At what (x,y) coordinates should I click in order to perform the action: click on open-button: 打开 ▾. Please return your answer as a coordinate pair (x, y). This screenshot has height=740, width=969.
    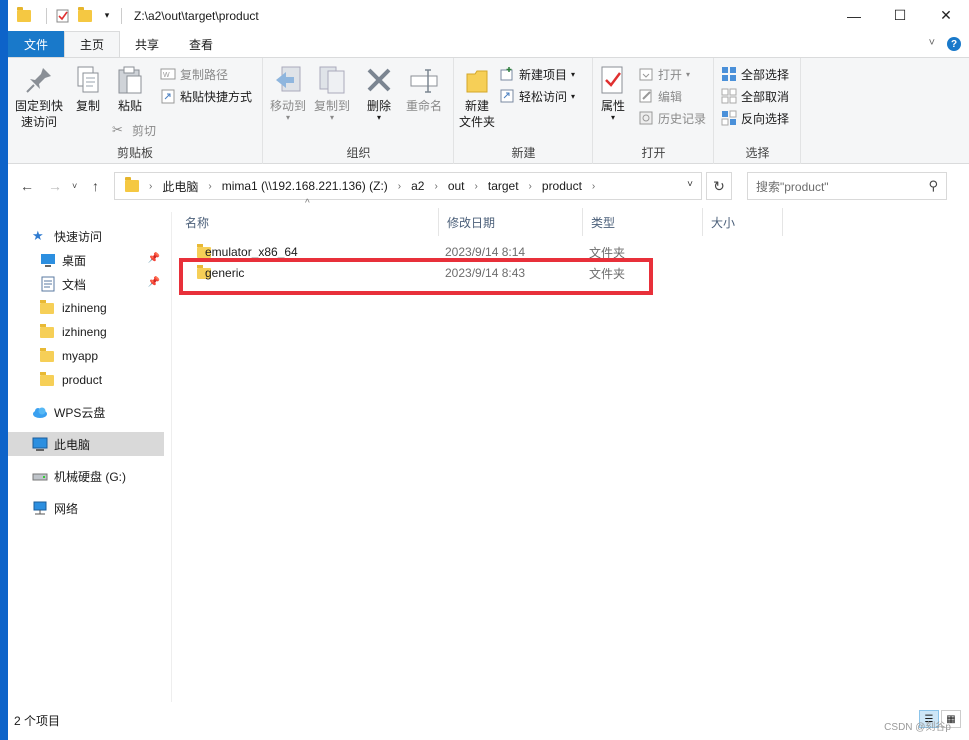
    Looking at the image, I should click on (664, 74).